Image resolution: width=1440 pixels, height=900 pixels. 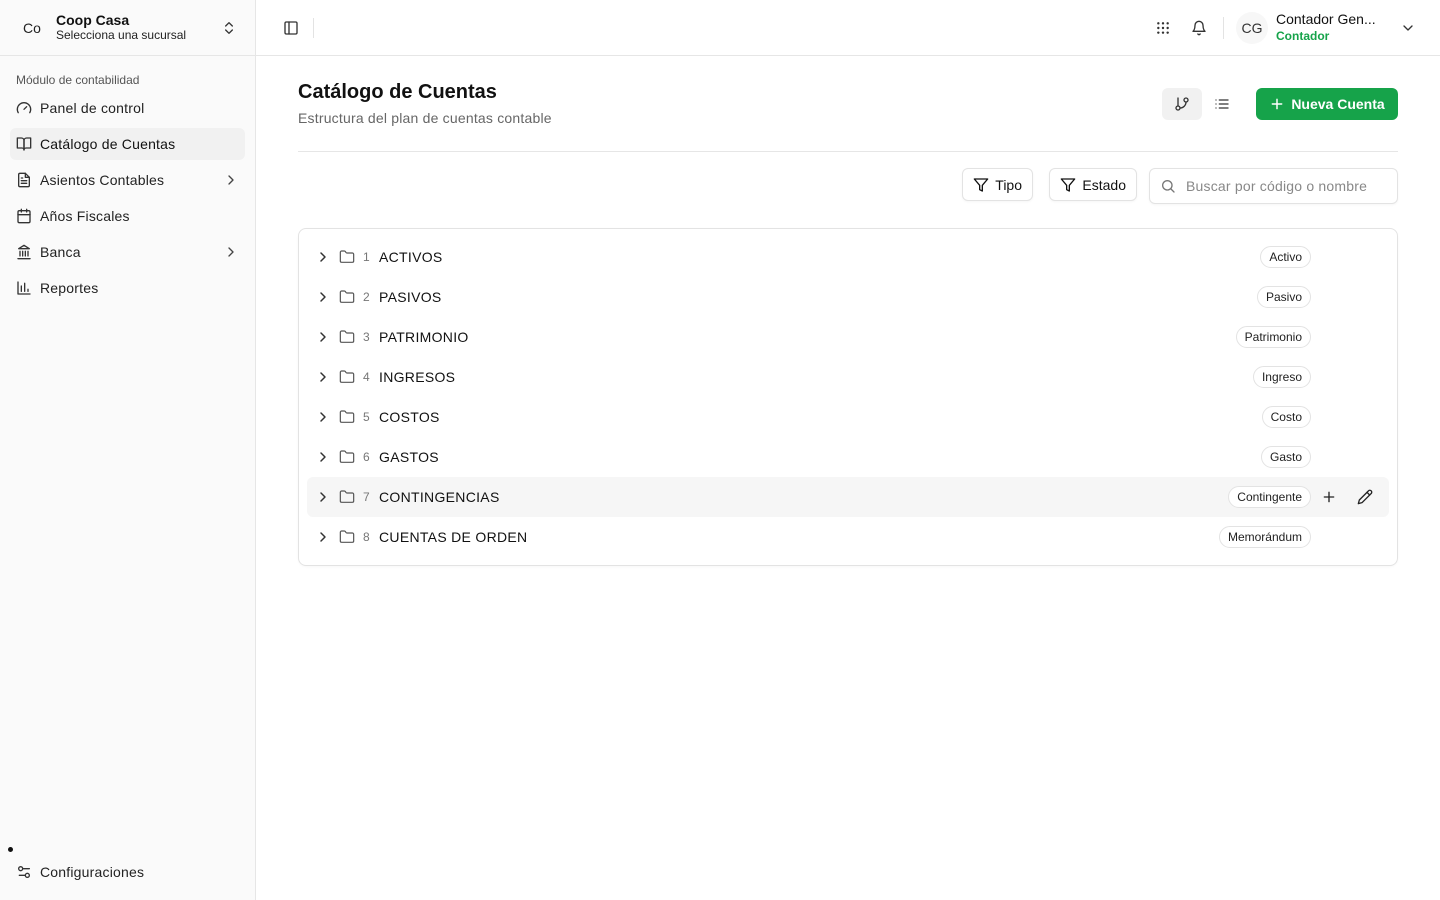 I want to click on add-child-button, so click(x=1329, y=497).